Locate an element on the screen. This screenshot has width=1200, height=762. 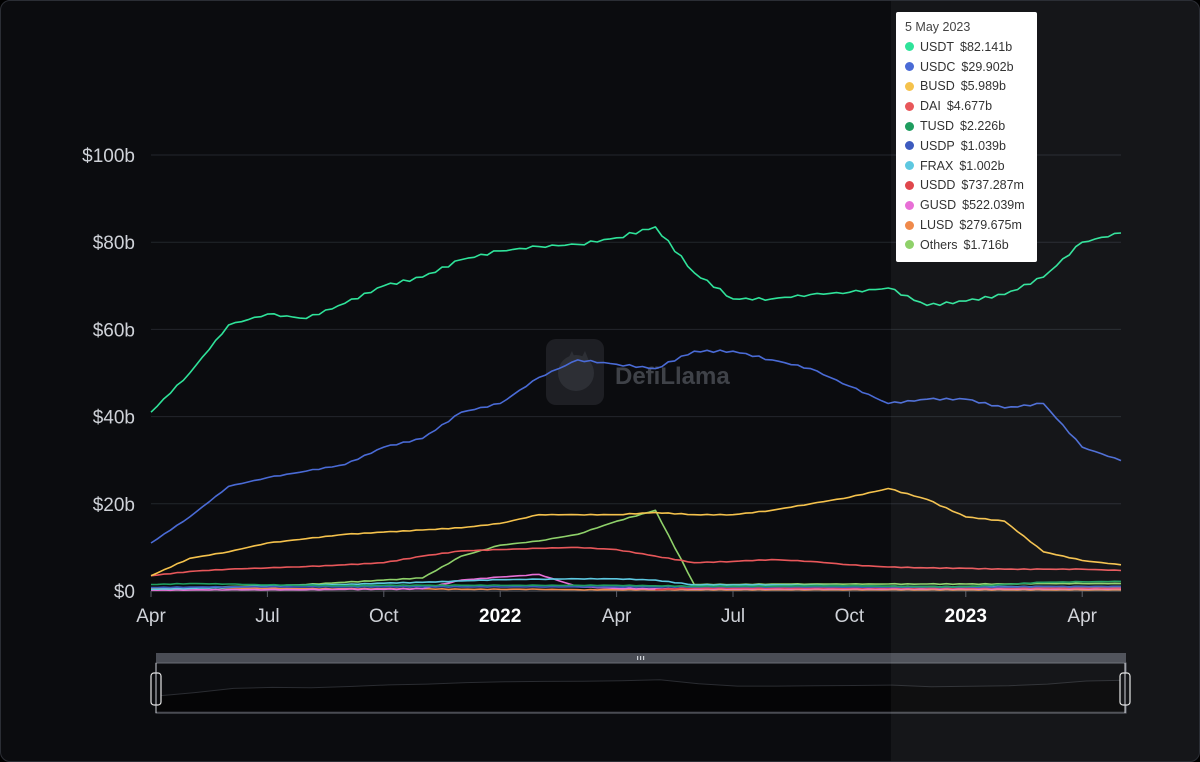
series-line-others is located at coordinates (636, 549).